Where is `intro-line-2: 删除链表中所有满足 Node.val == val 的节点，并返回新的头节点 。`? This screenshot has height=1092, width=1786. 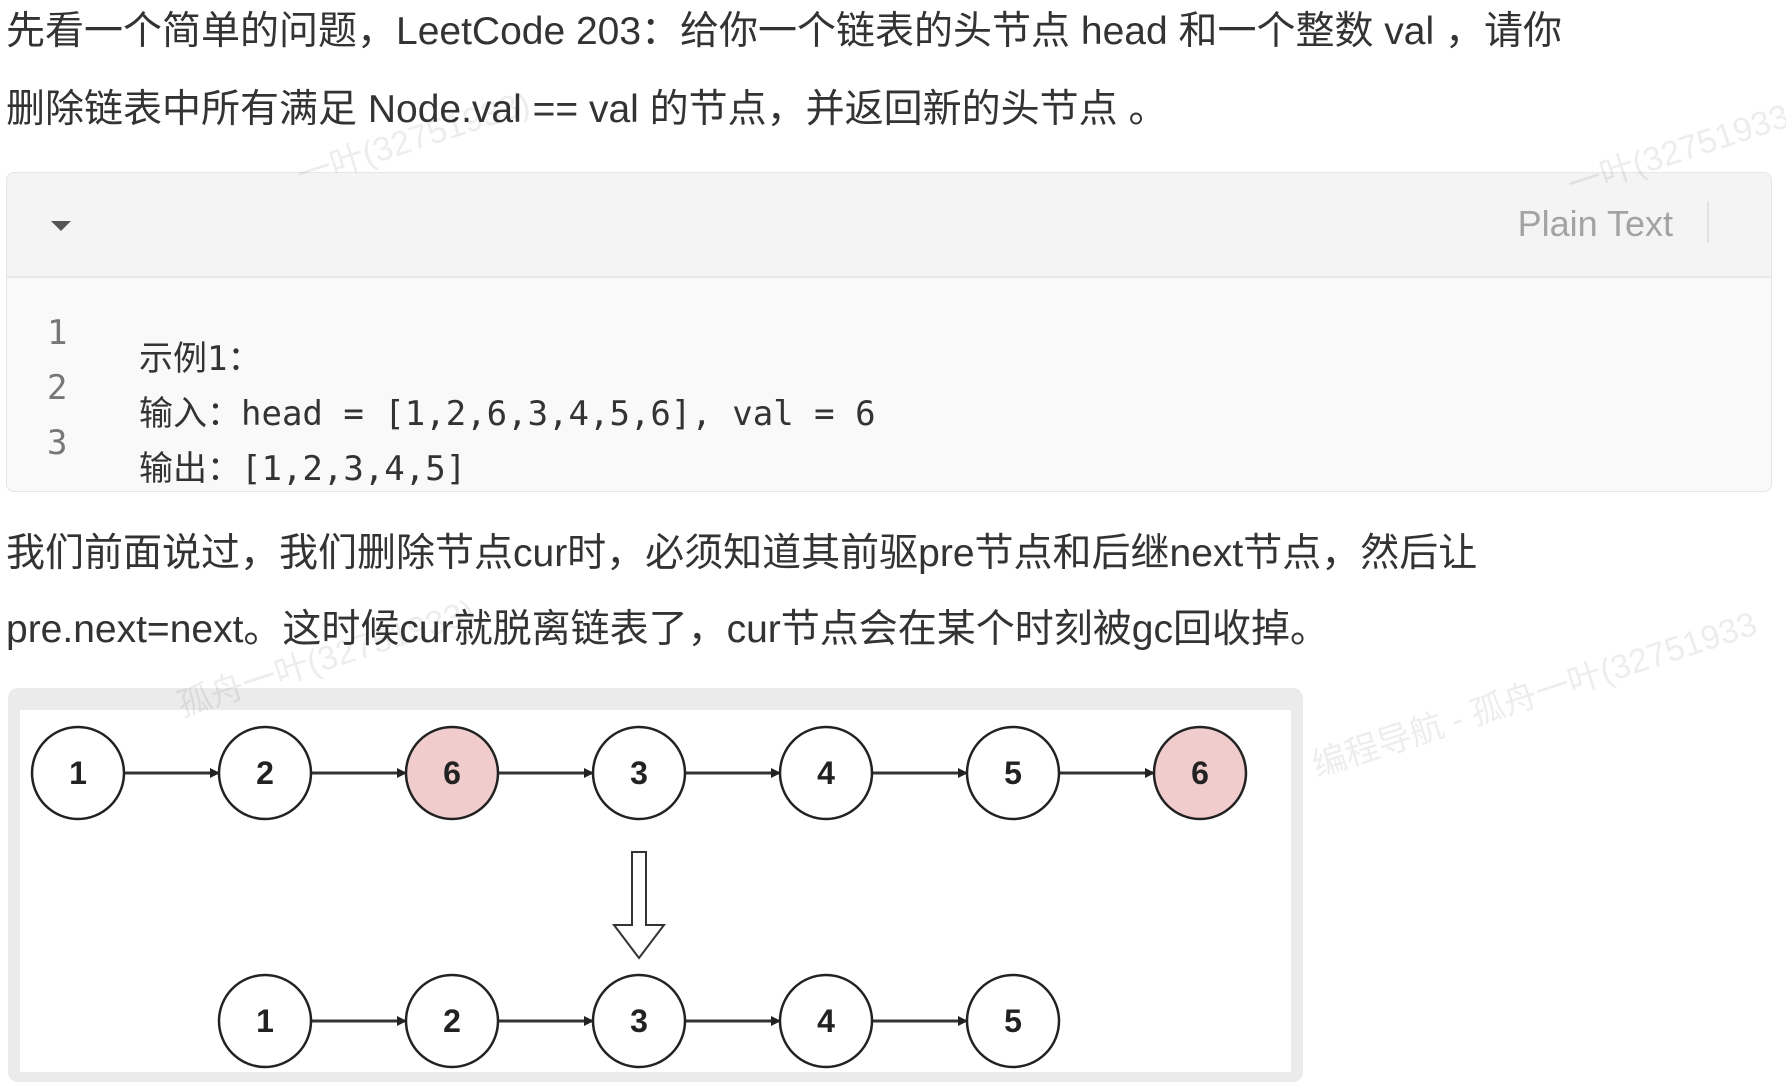 intro-line-2: 删除链表中所有满足 Node.val == val 的节点，并返回新的头节点 。 is located at coordinates (587, 109).